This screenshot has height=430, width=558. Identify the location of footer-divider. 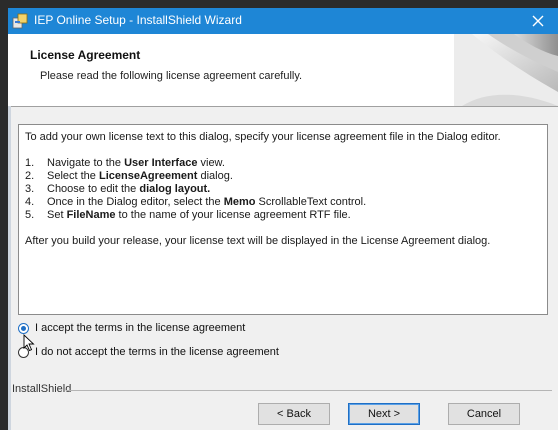
(309, 390).